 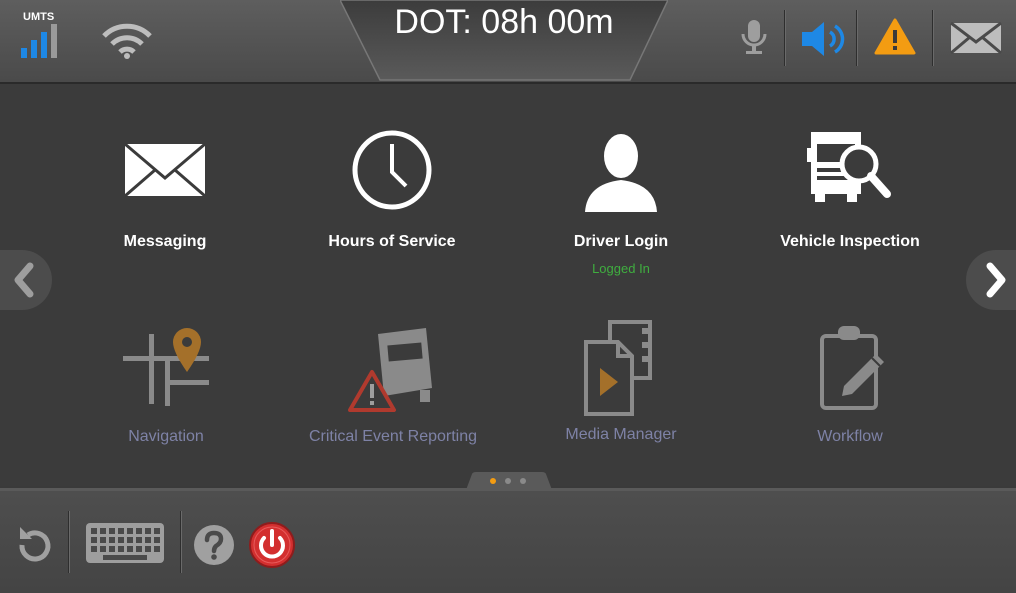 I want to click on page-dot-active, so click(x=493, y=481).